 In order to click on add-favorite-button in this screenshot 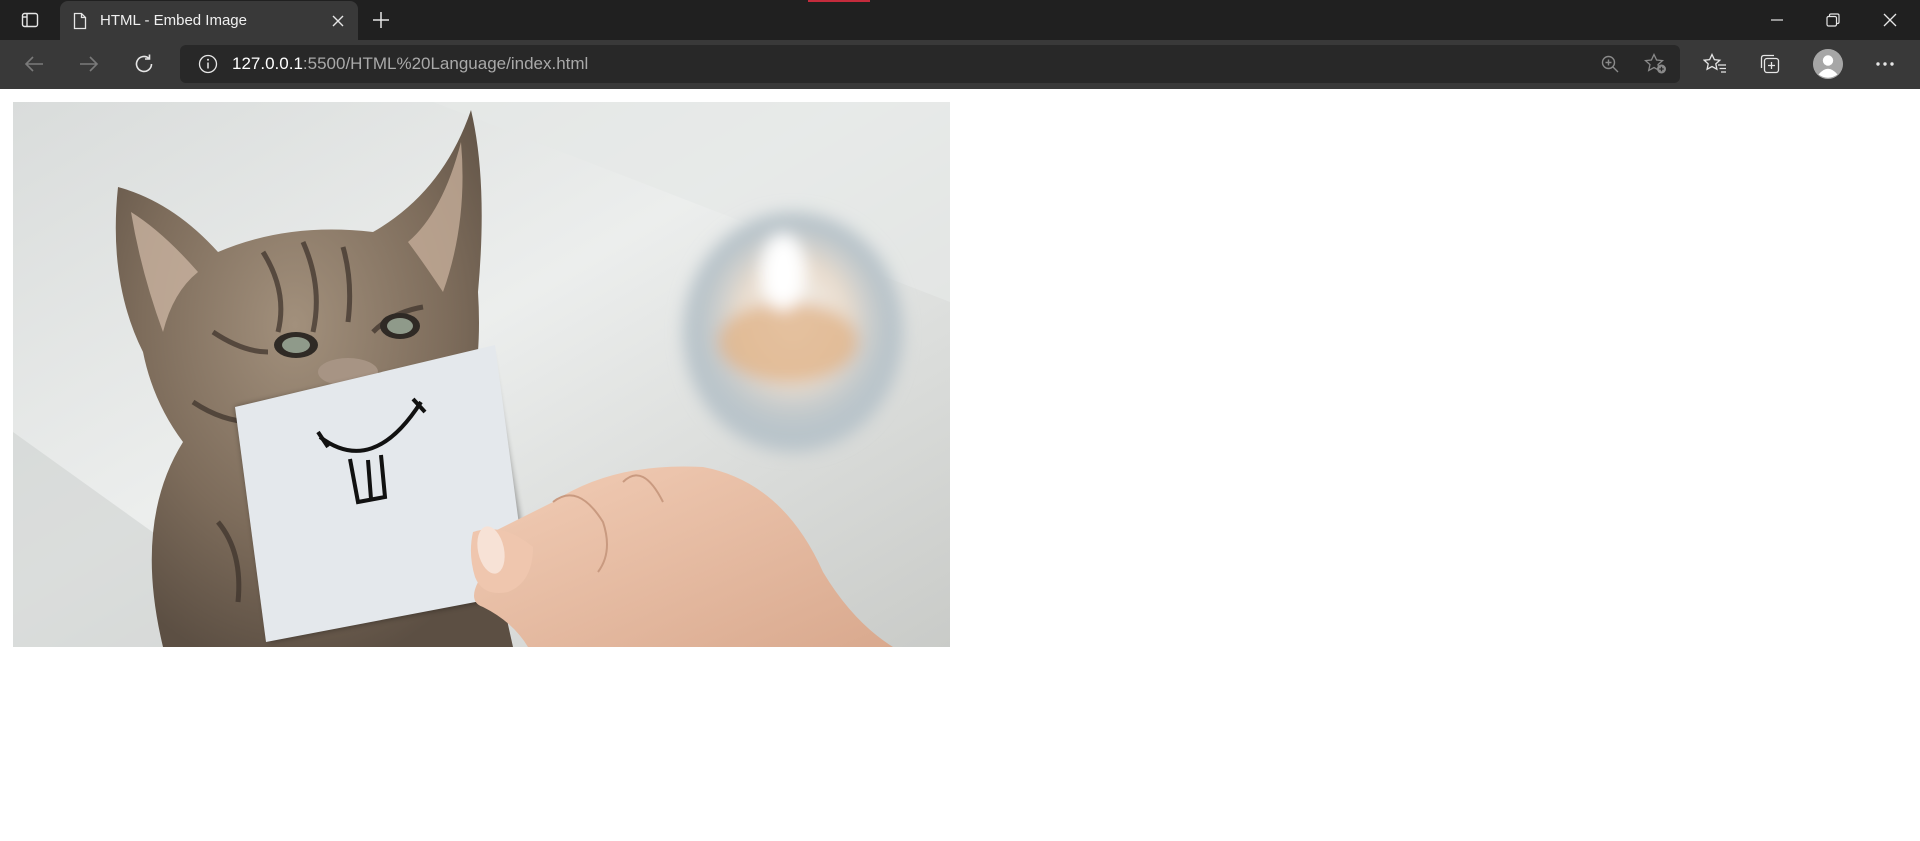, I will do `click(1656, 64)`.